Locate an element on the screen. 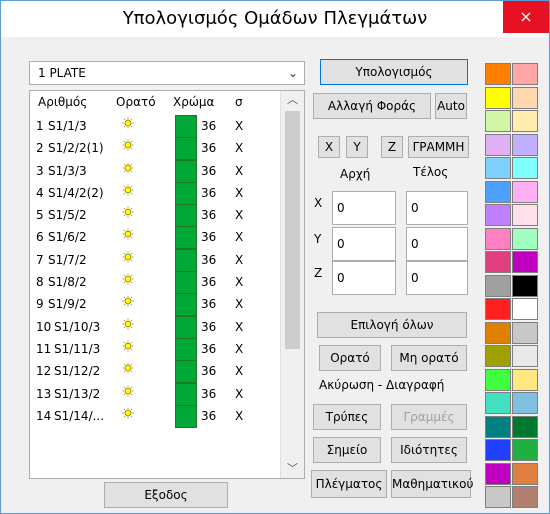 Image resolution: width=550 pixels, height=514 pixels. math-button: Μαθηματικού is located at coordinates (432, 484).